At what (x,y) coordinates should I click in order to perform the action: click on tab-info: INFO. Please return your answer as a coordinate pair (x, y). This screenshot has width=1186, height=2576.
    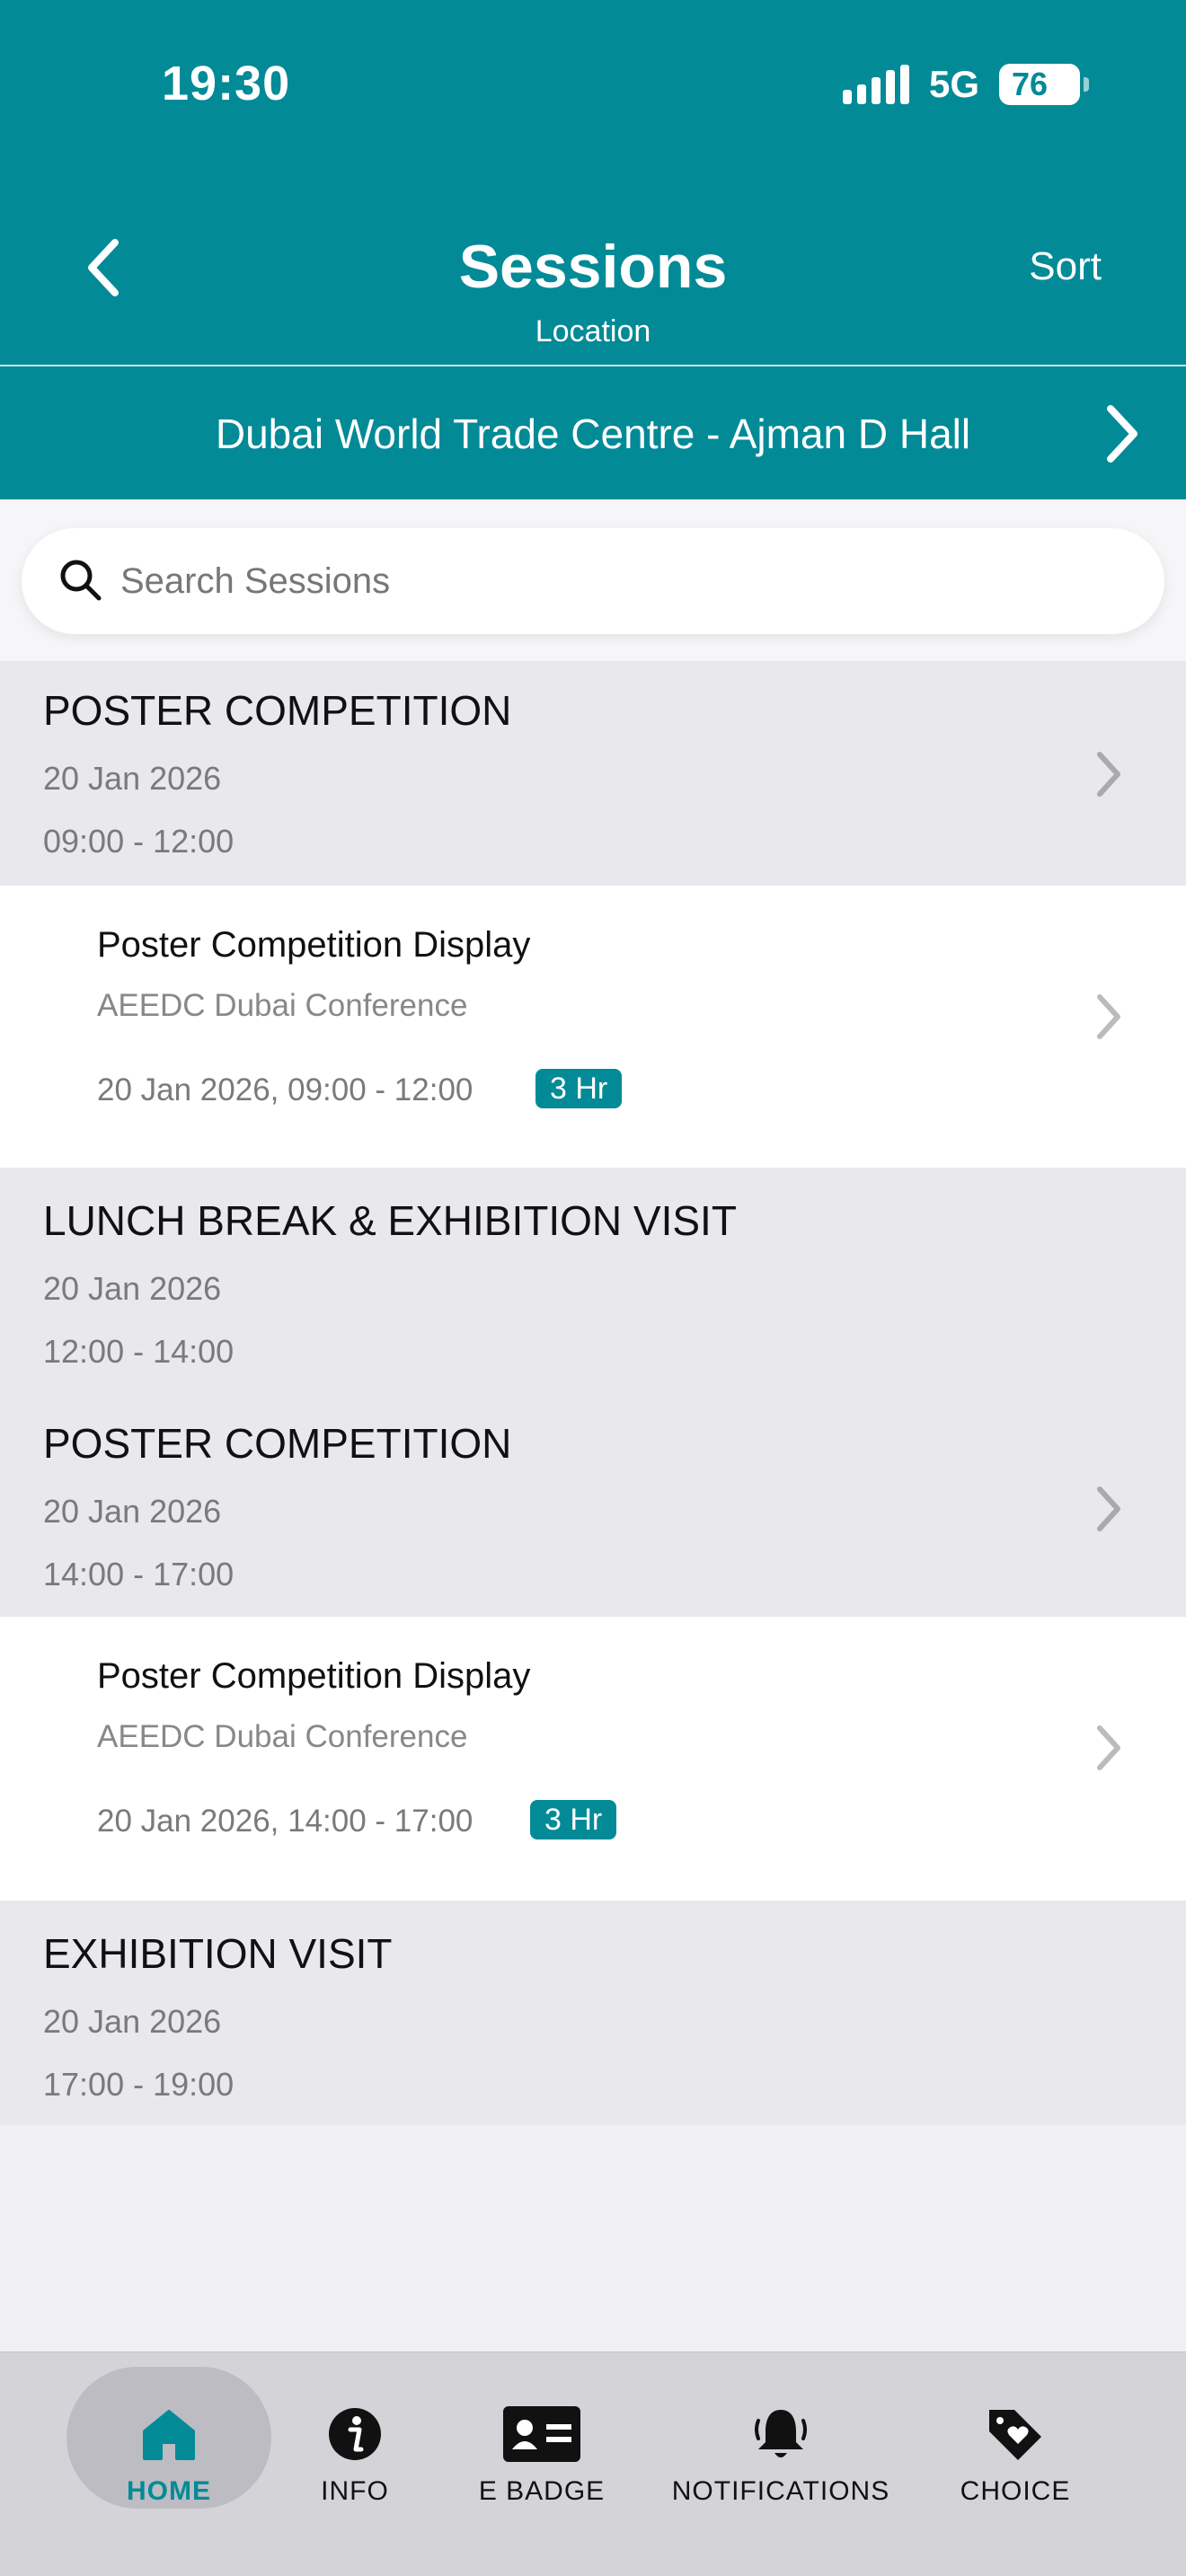
    Looking at the image, I should click on (355, 2438).